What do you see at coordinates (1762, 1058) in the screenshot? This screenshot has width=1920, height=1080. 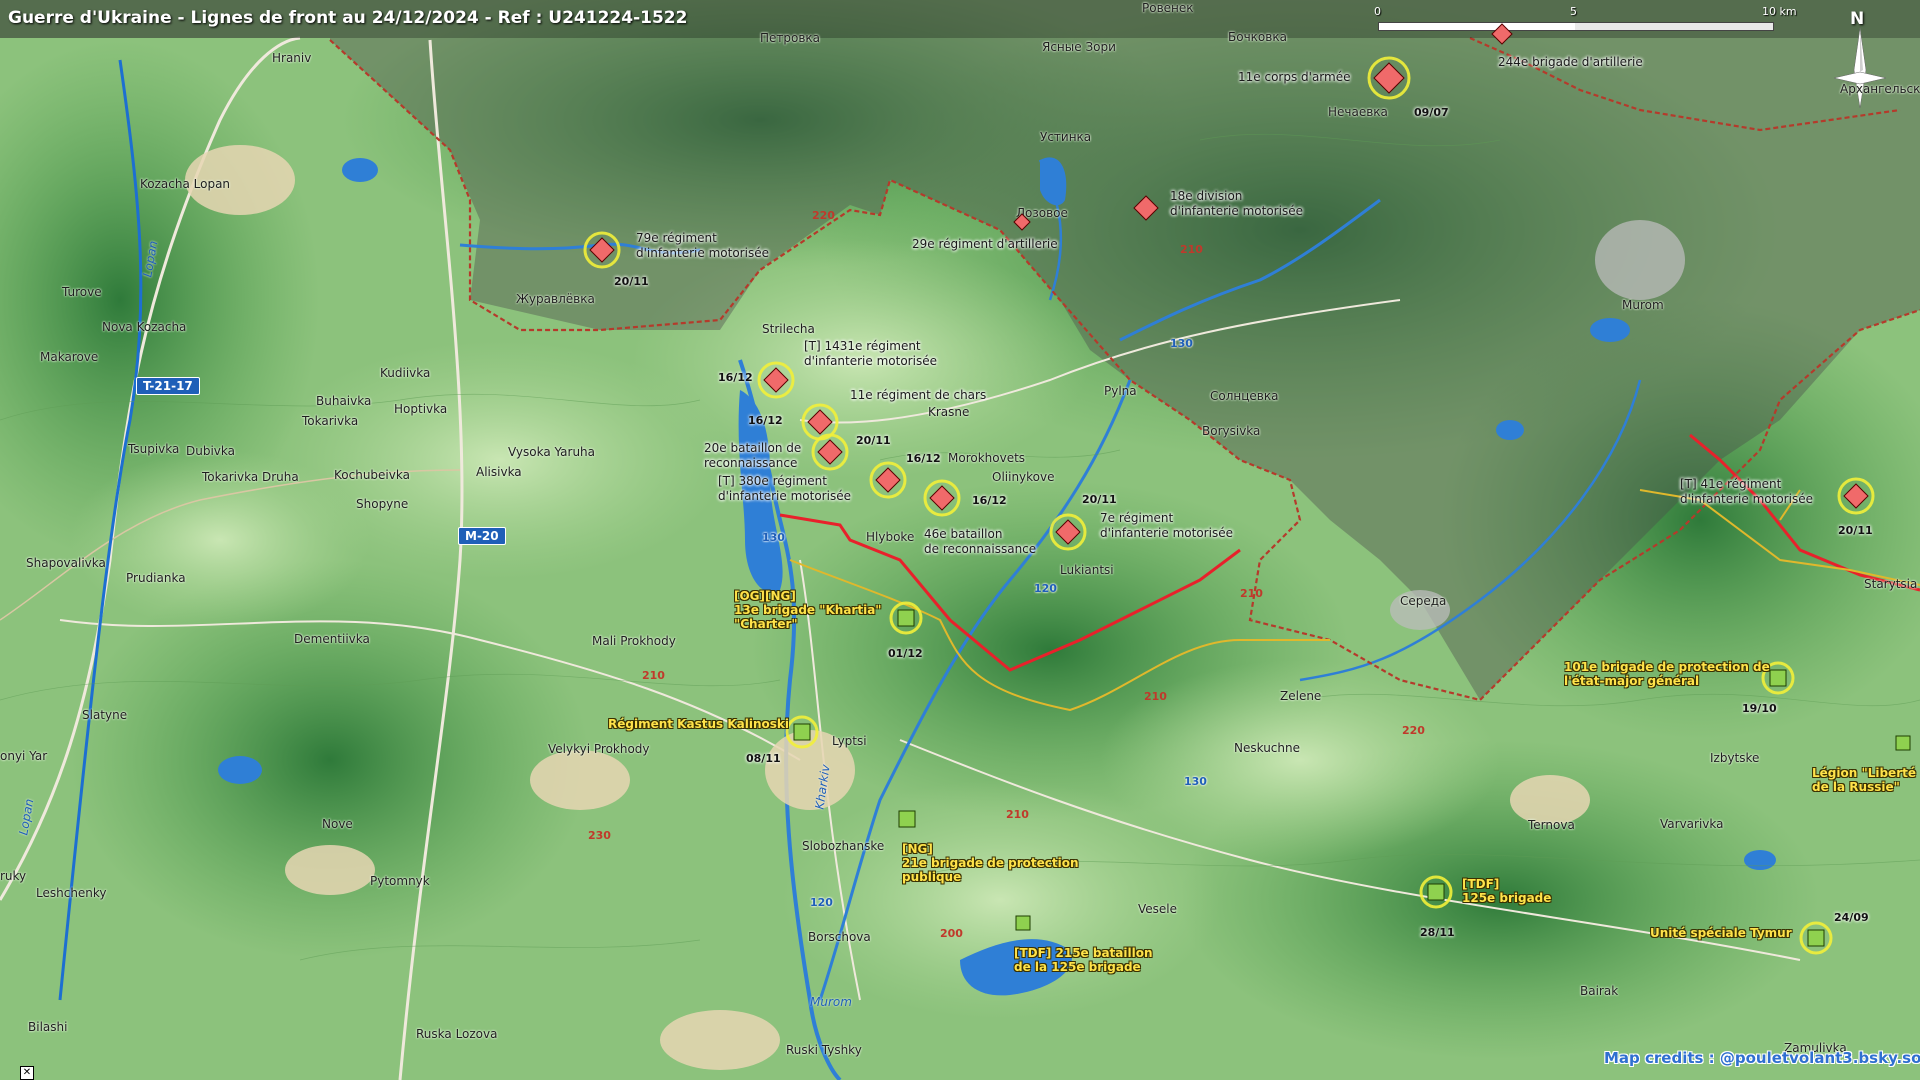 I see `map-credits: Map credits : @pouletvolant3.bsky.social` at bounding box center [1762, 1058].